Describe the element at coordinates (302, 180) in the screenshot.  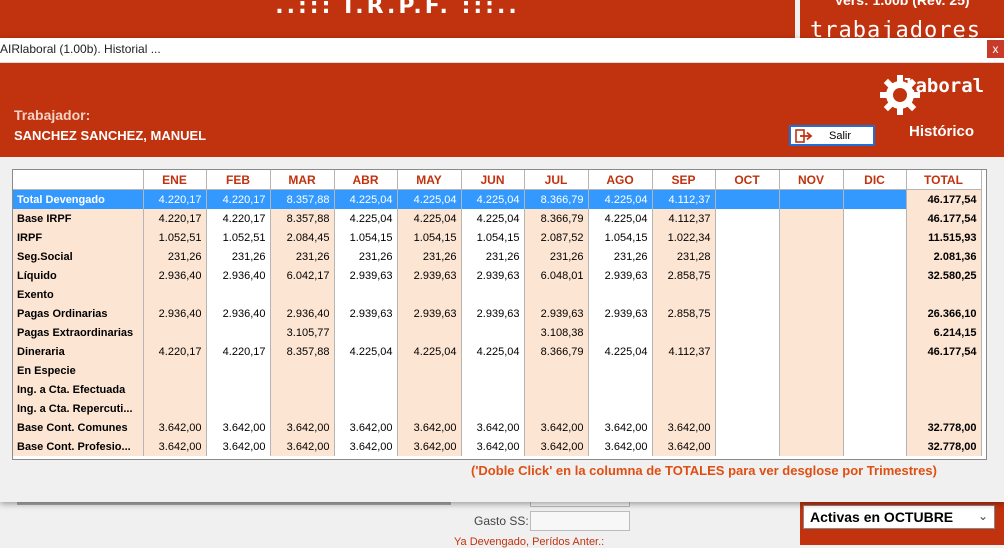
I see `column-header-mar: MAR` at that location.